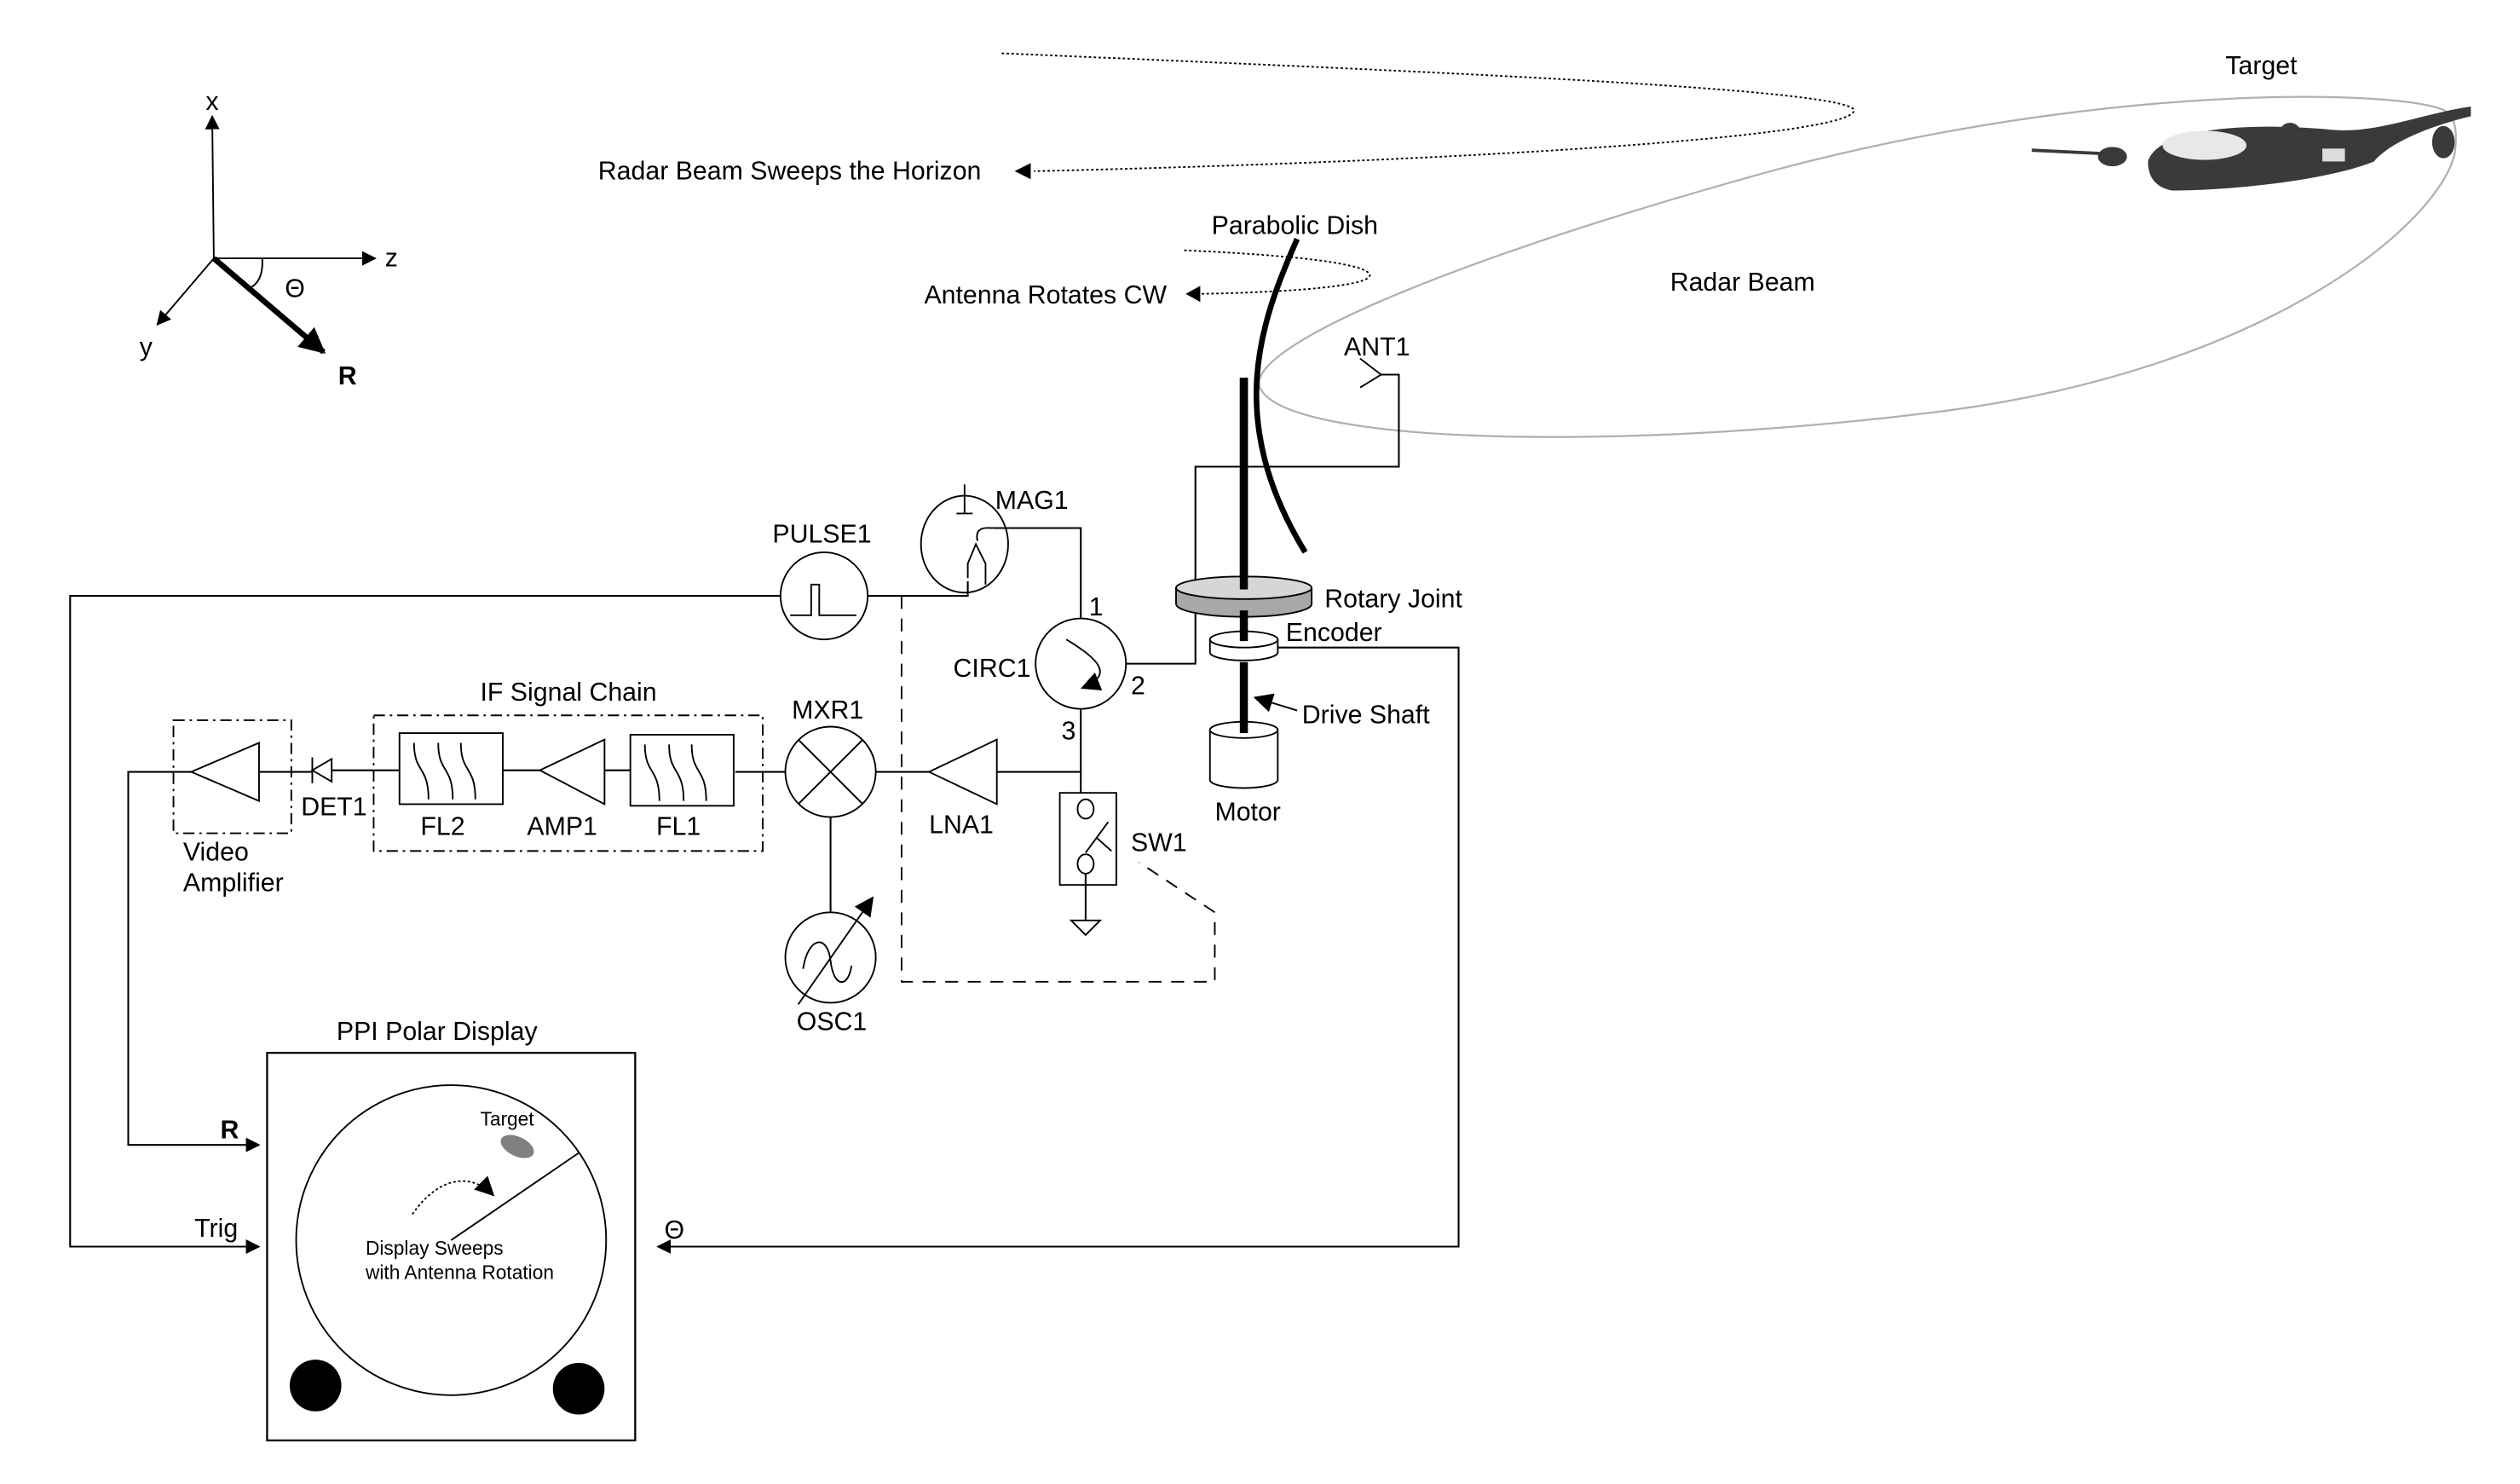 Image resolution: width=2520 pixels, height=1484 pixels. Describe the element at coordinates (992, 669) in the screenshot. I see `circ1-label: CIRC1` at that location.